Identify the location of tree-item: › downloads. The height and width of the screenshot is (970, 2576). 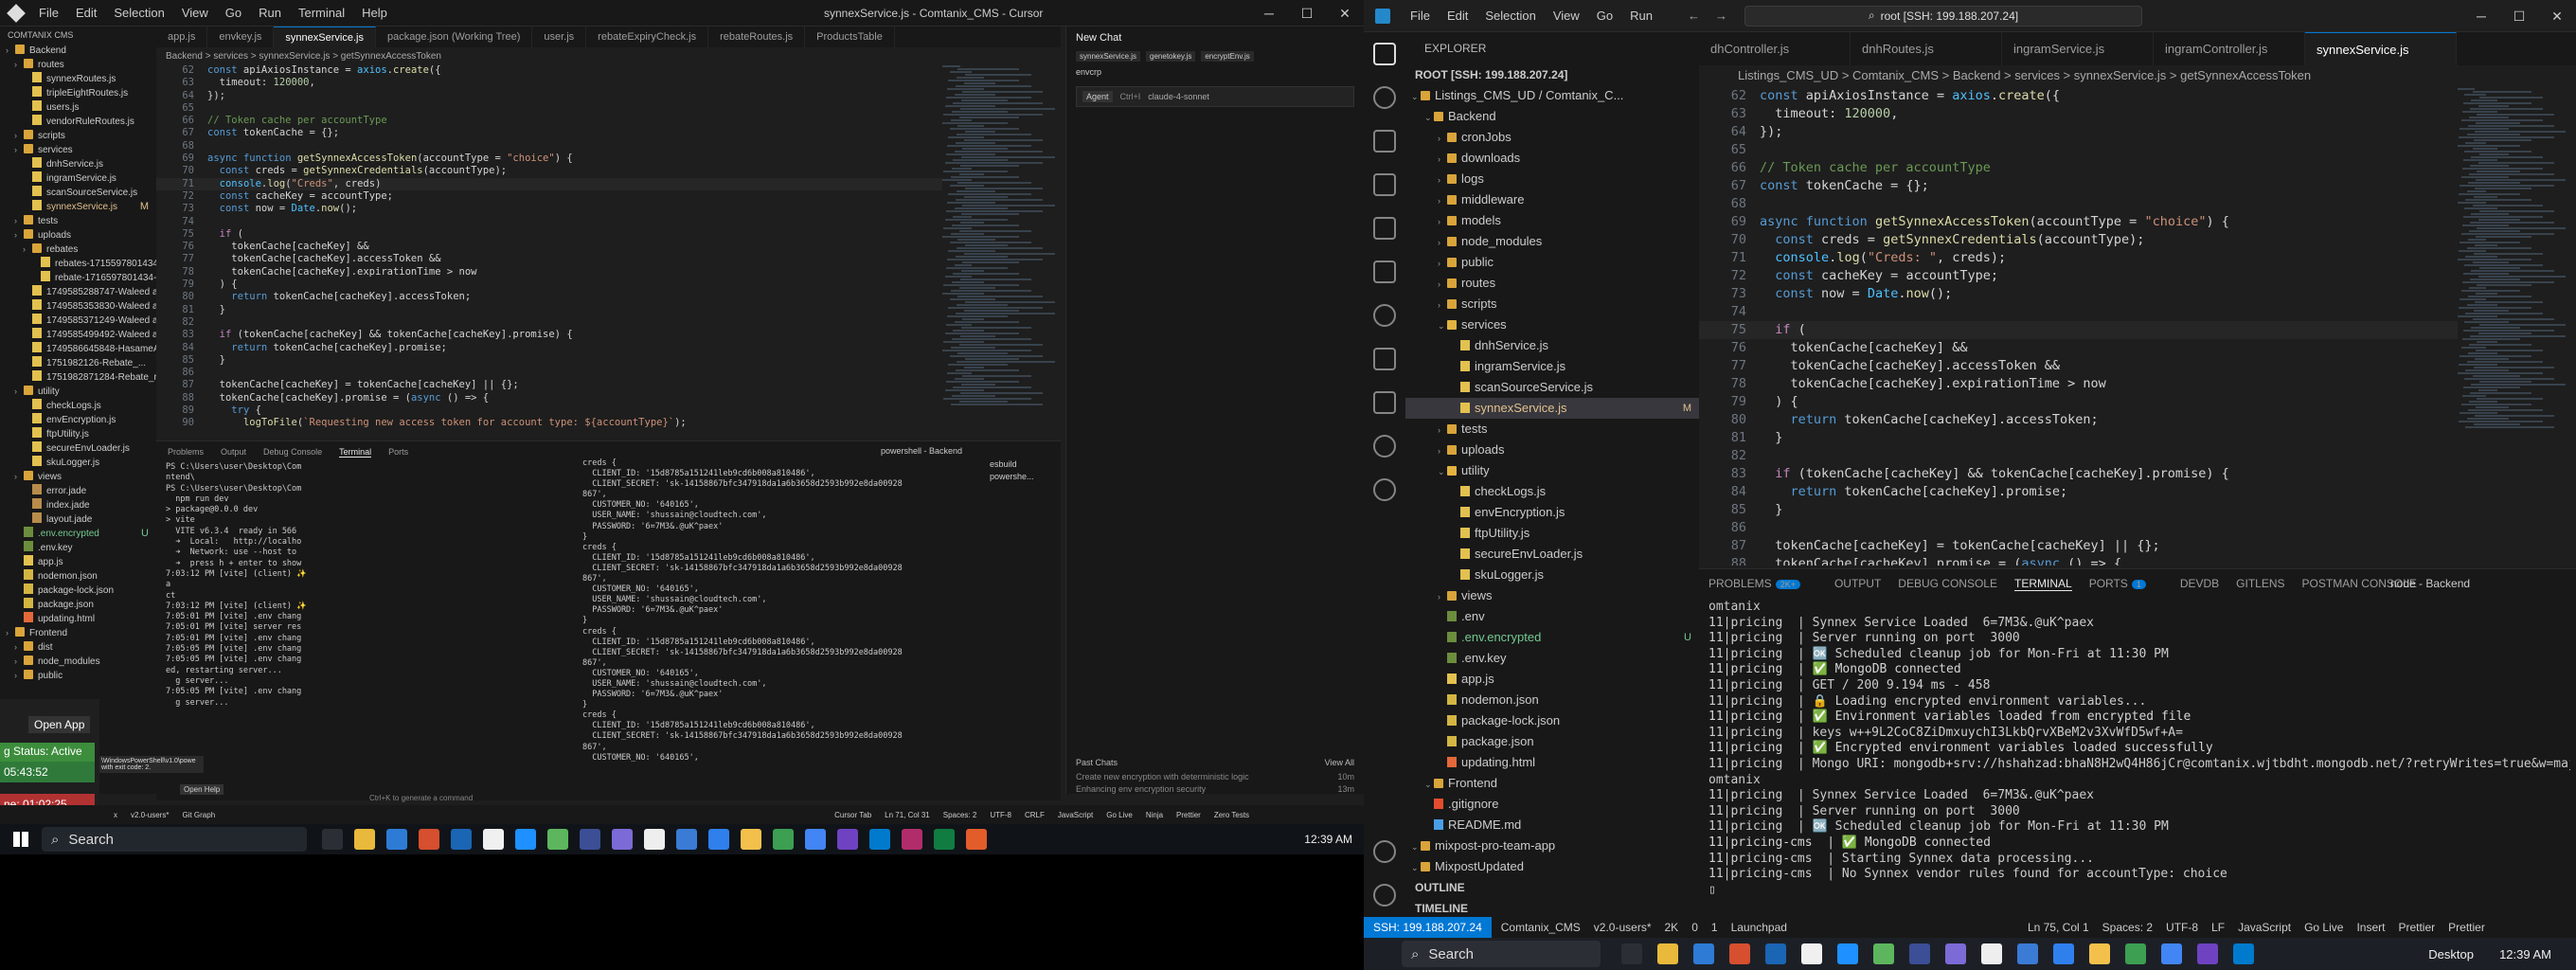
(1552, 158).